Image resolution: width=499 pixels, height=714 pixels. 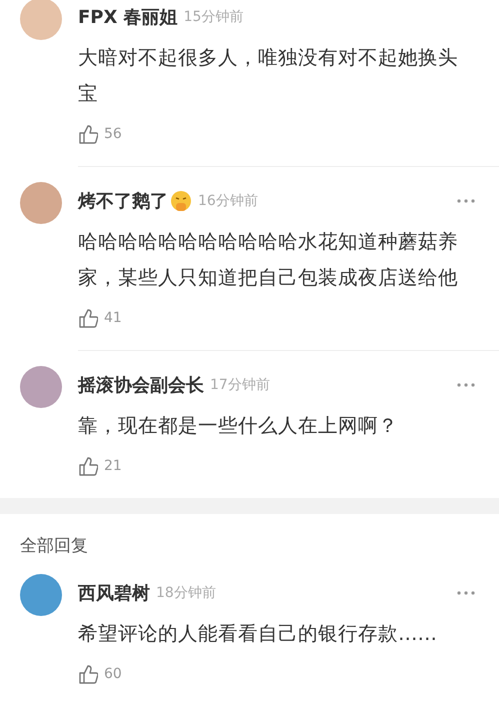 I want to click on username: 烤不了鹅了, so click(x=123, y=201).